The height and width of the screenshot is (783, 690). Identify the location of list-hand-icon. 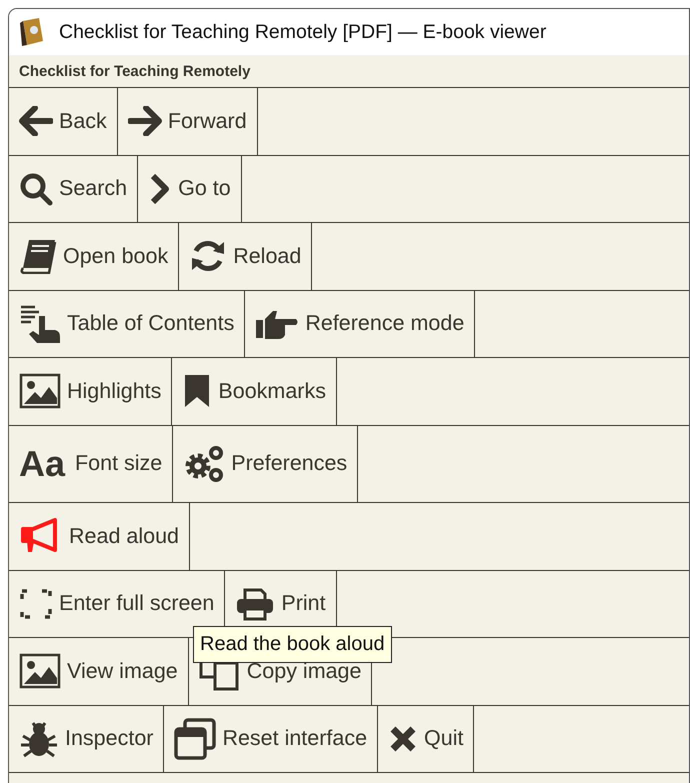
(40, 324).